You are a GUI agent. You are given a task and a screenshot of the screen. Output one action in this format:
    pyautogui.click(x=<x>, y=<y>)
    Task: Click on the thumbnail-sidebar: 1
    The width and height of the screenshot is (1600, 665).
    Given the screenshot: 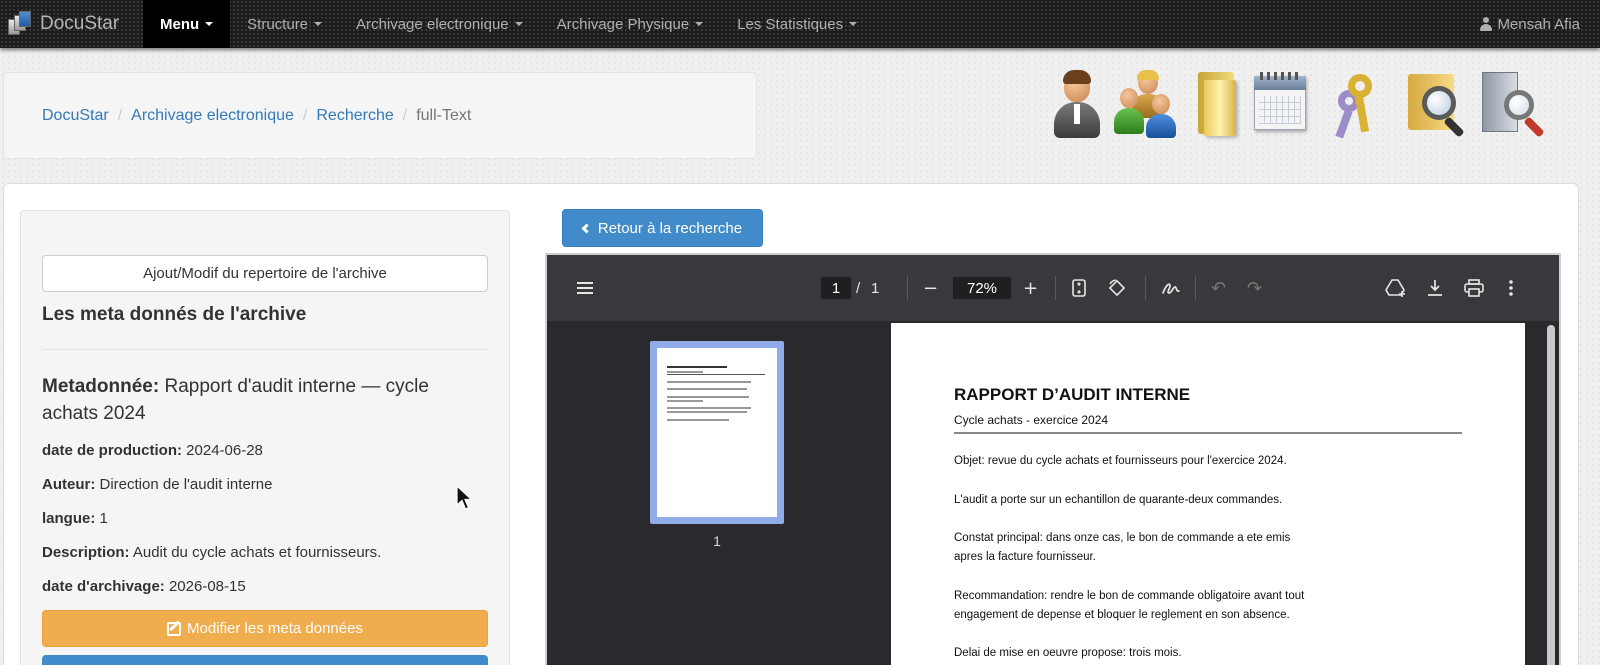 What is the action you would take?
    pyautogui.click(x=717, y=493)
    